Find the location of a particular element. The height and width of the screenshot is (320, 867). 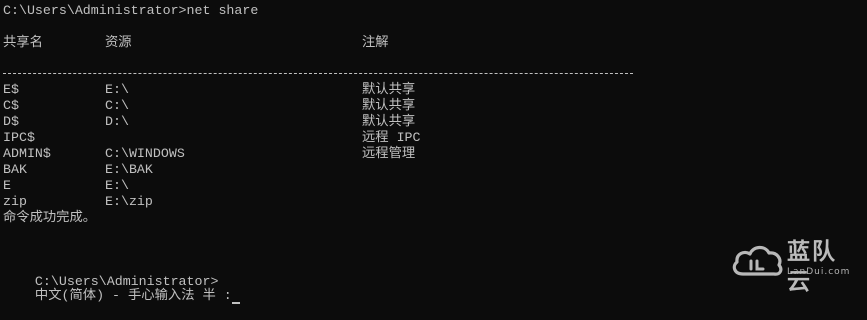

header-share-name: 共享名 is located at coordinates (23, 42).